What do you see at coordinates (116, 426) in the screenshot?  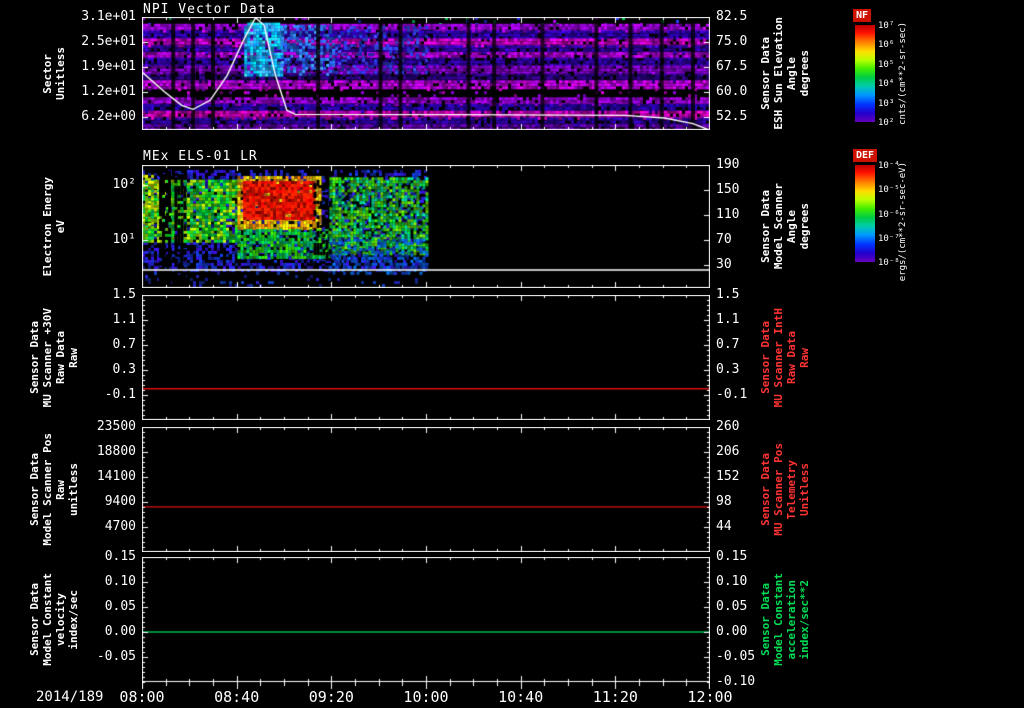 I see `panel4-left-tick: 23500` at bounding box center [116, 426].